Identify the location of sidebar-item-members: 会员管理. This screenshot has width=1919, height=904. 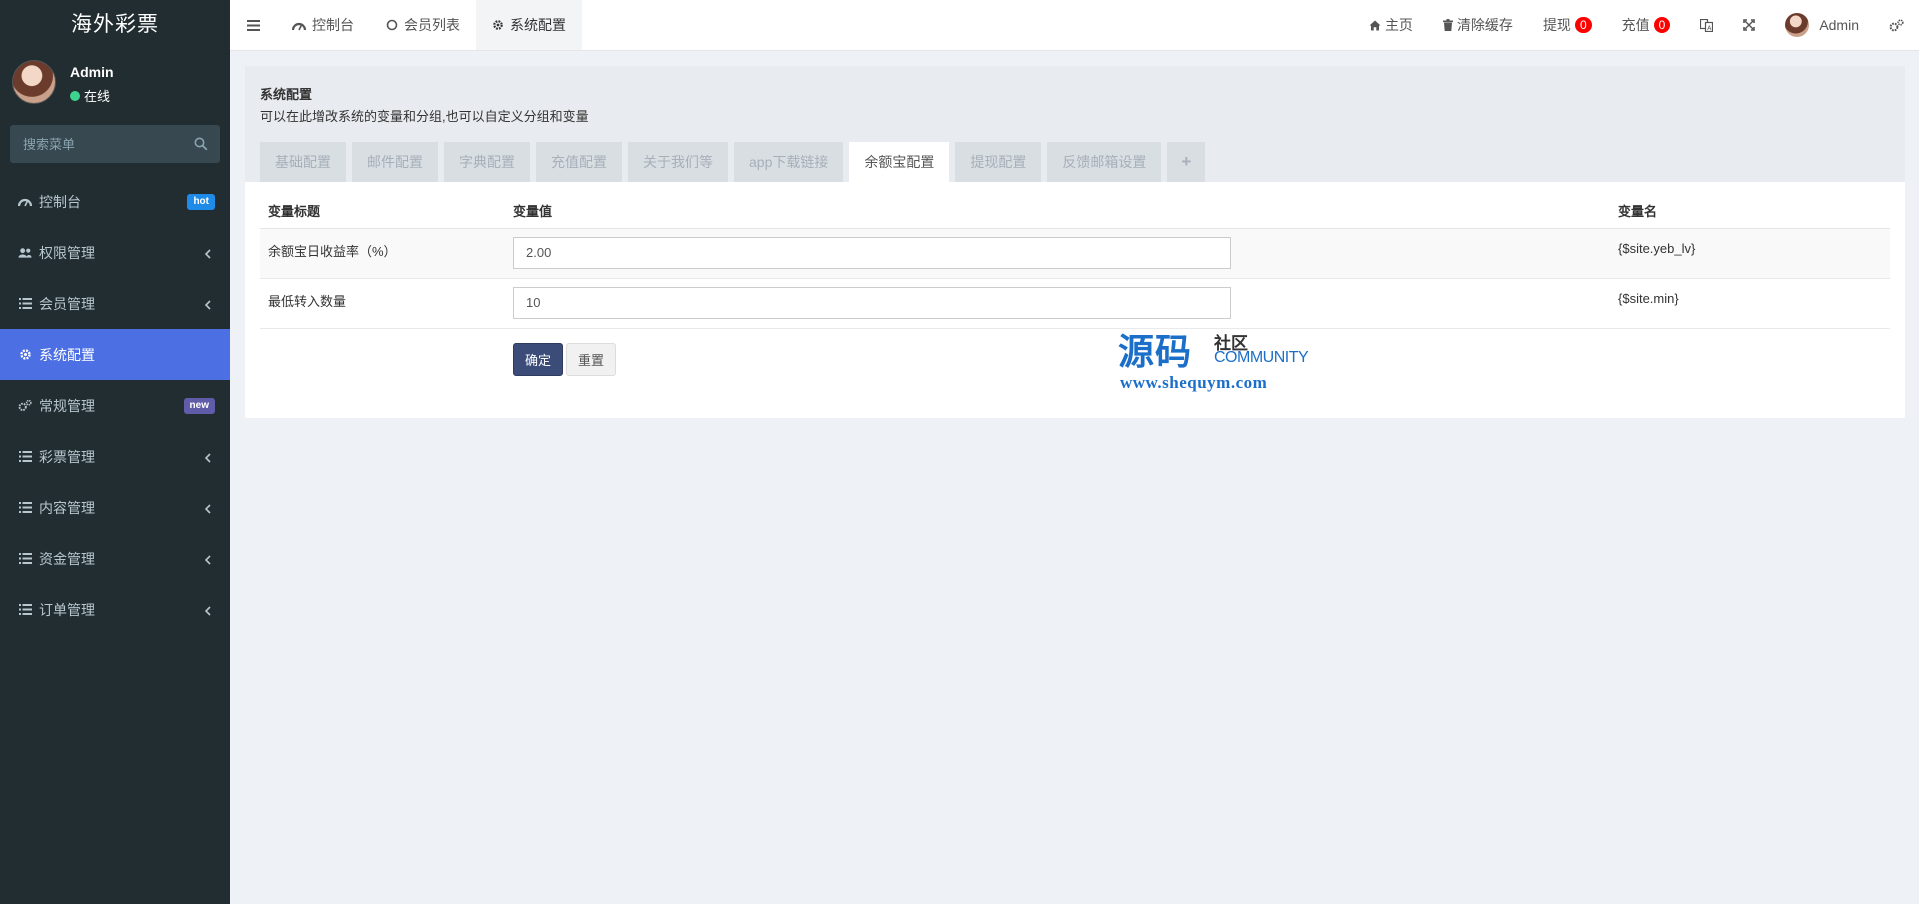
(115, 303).